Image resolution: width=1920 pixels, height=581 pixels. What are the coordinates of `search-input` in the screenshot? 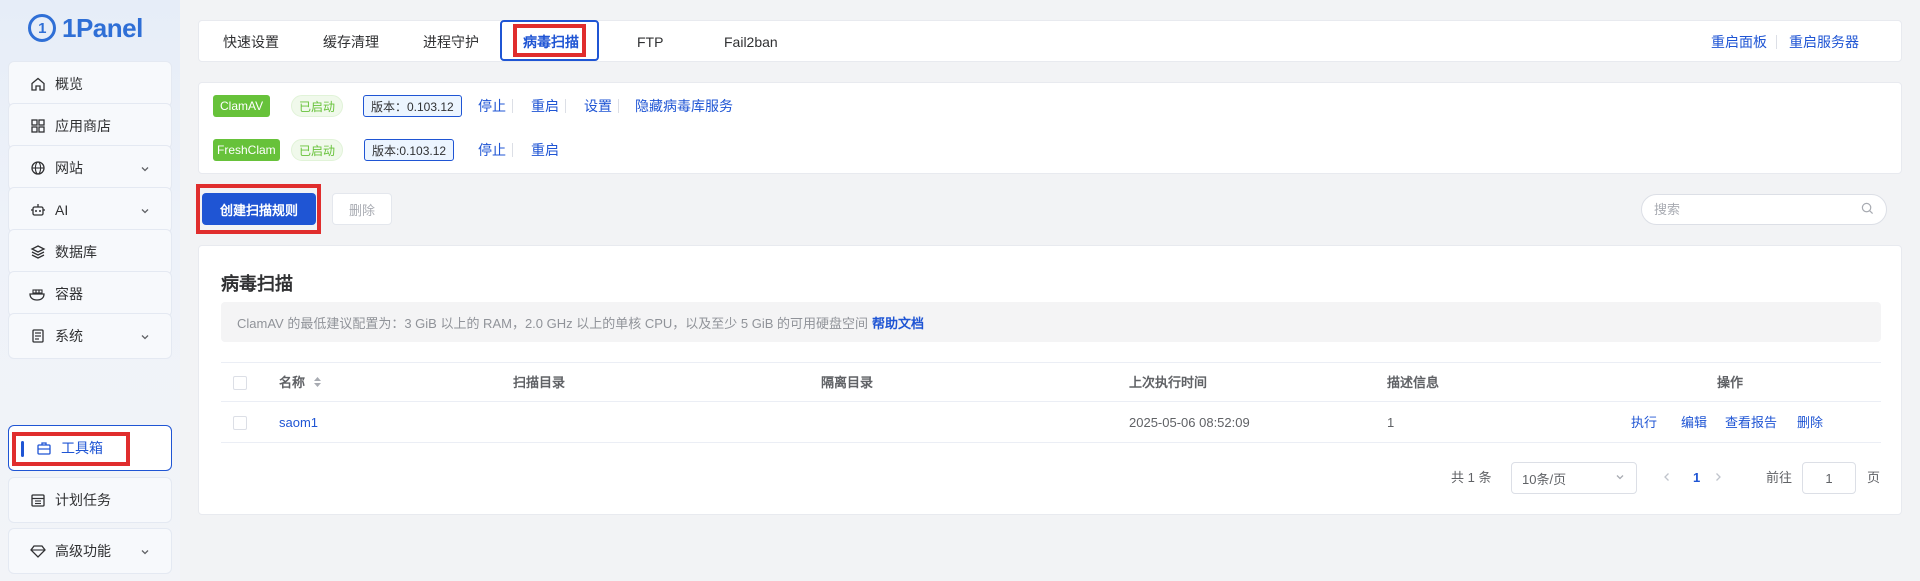 It's located at (1757, 209).